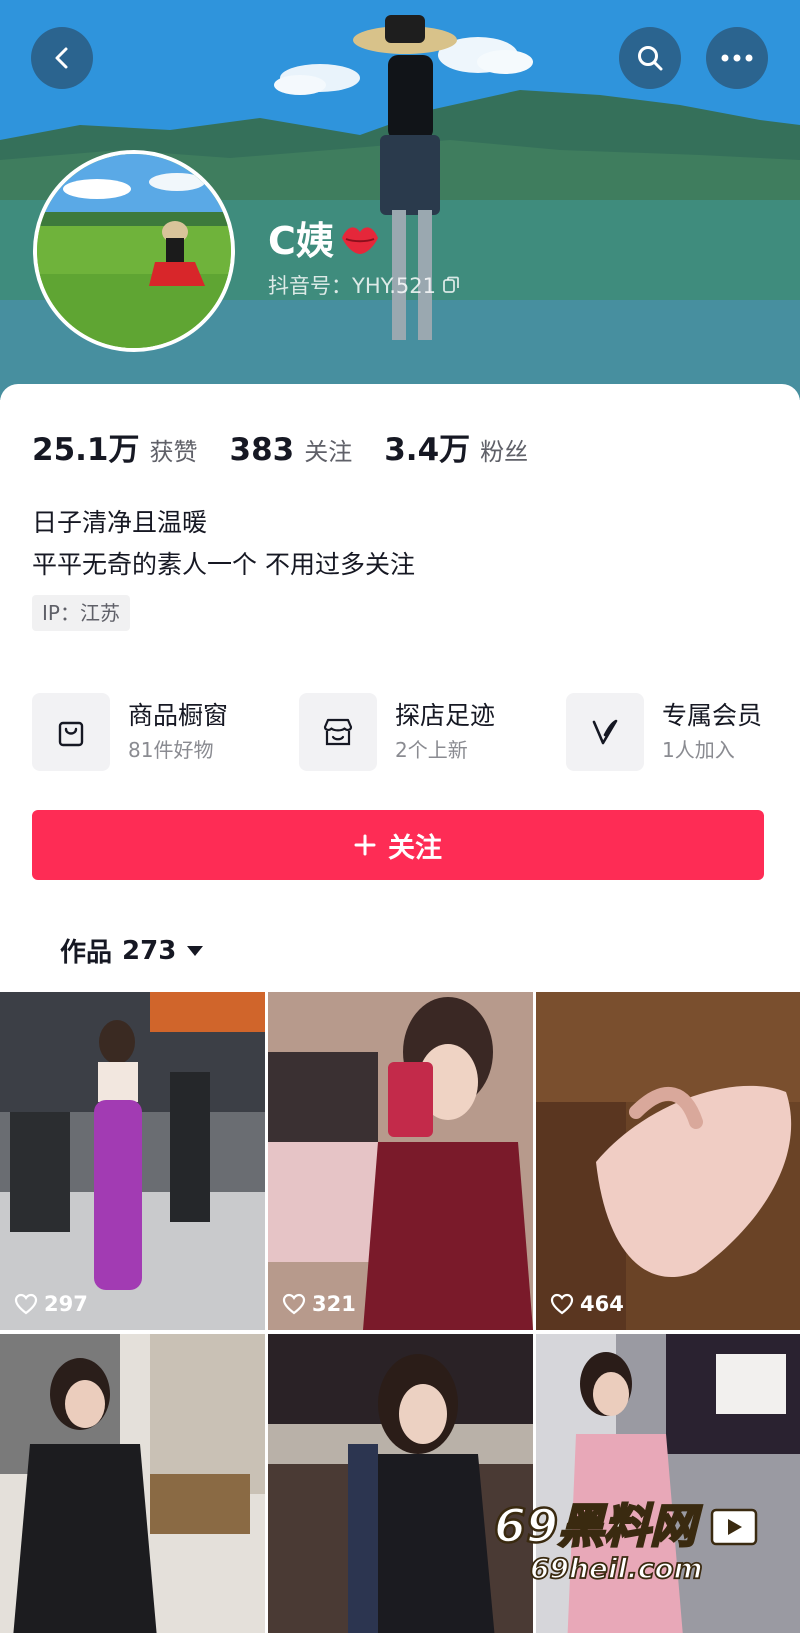 The width and height of the screenshot is (800, 1633). Describe the element at coordinates (334, 1304) in the screenshot. I see `like-count-text: 321` at that location.